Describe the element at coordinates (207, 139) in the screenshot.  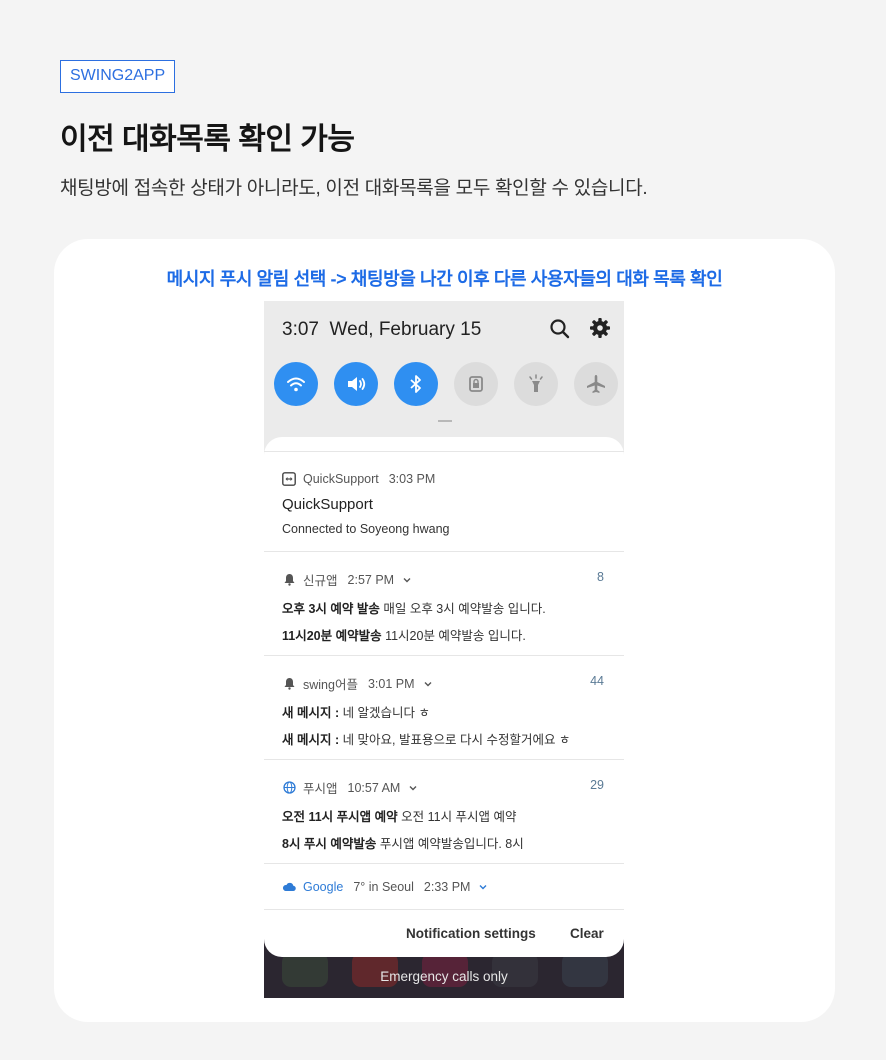
I see `page-title: 이전 대화목록 확인 가능` at that location.